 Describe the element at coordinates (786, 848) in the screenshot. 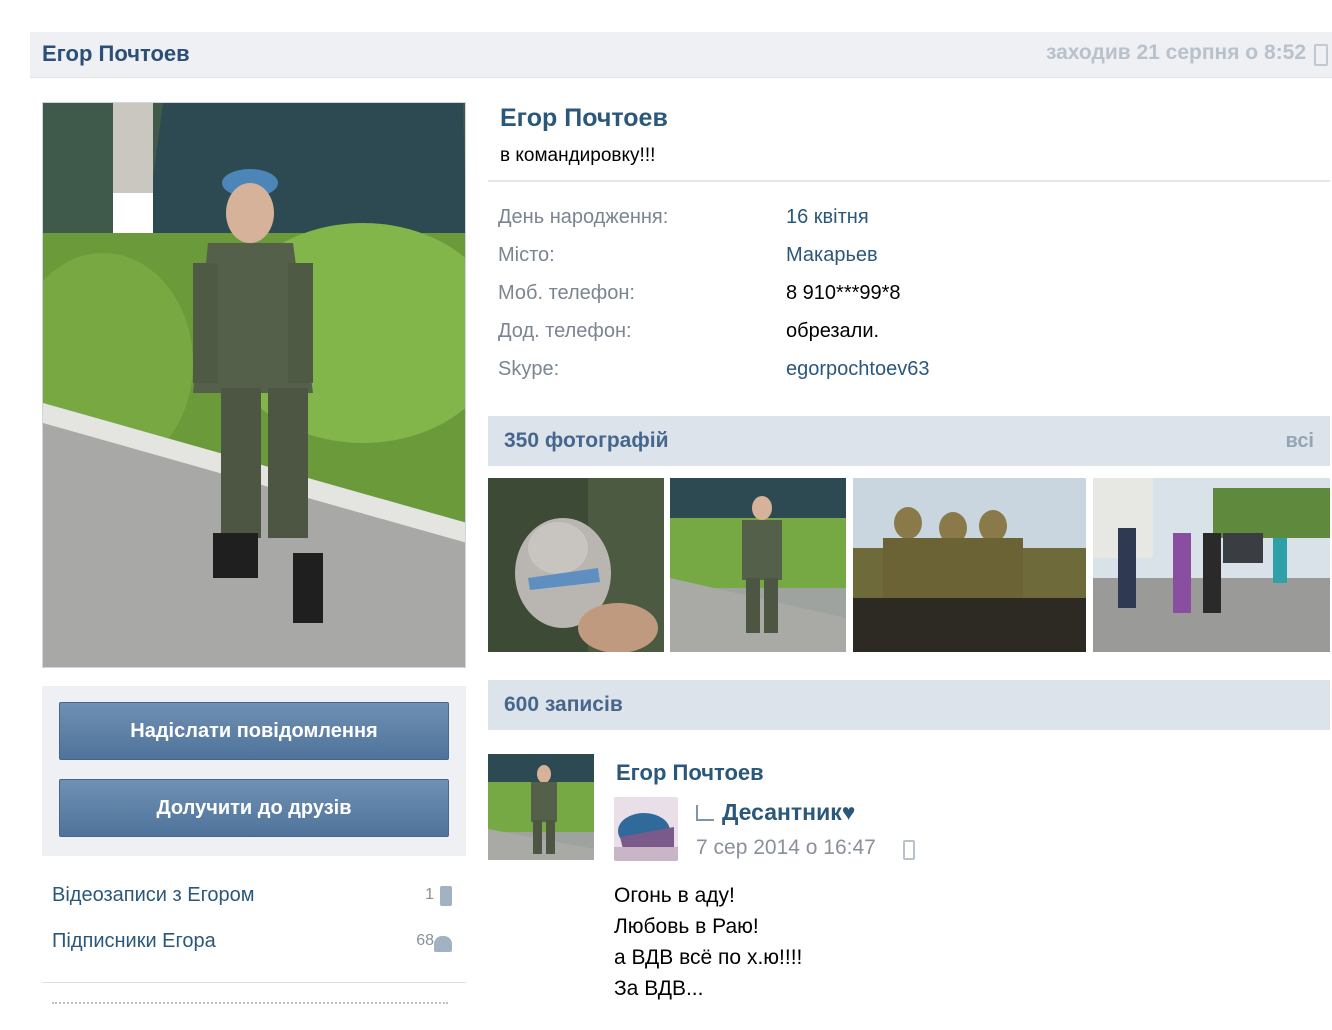

I see `post-timestamp: 7 сер 2014 о 16:47` at that location.